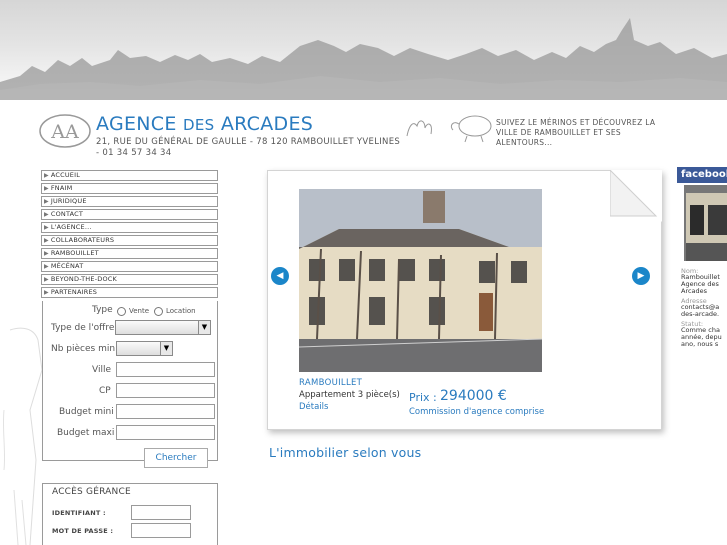  What do you see at coordinates (129, 266) in the screenshot?
I see `menu-item-mecenat: ▶ MÉCÉNAT` at bounding box center [129, 266].